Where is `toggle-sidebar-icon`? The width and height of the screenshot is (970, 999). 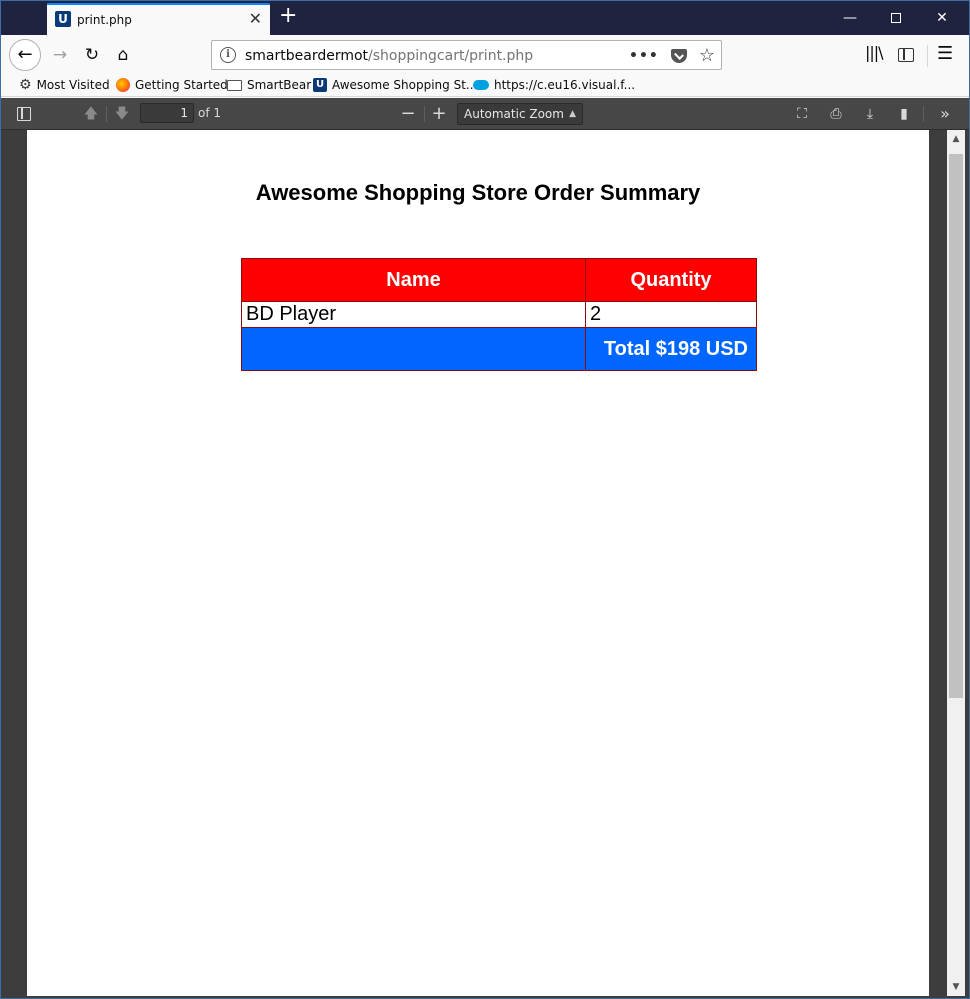
toggle-sidebar-icon is located at coordinates (24, 114).